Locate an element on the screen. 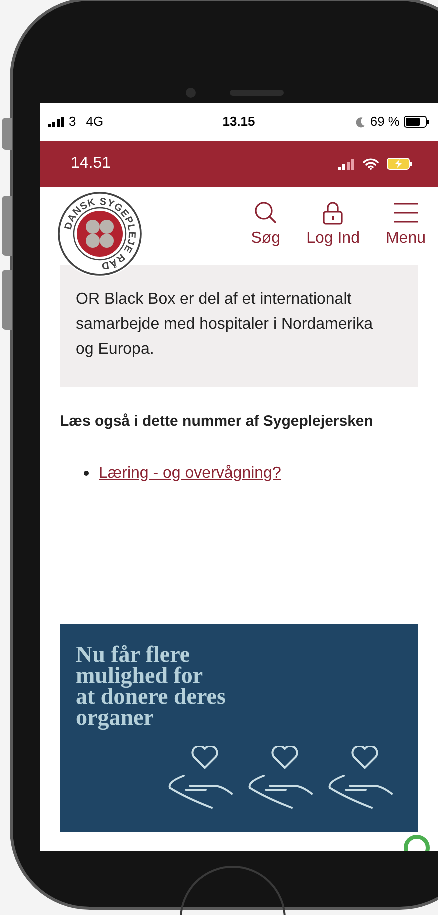 The height and width of the screenshot is (915, 438). lock-icon is located at coordinates (333, 213).